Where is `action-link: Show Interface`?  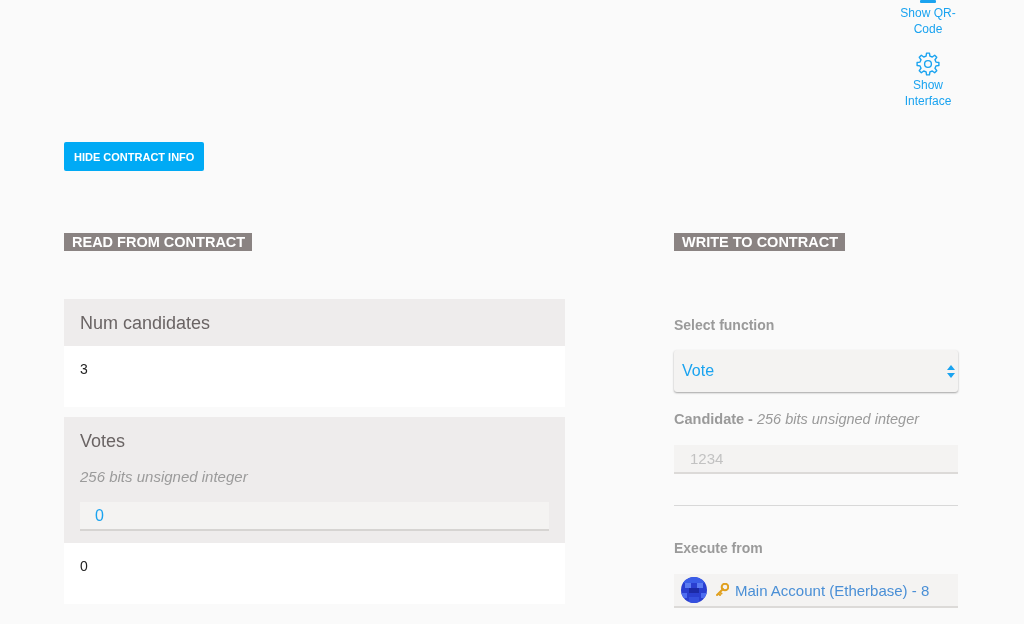
action-link: Show Interface is located at coordinates (928, 93).